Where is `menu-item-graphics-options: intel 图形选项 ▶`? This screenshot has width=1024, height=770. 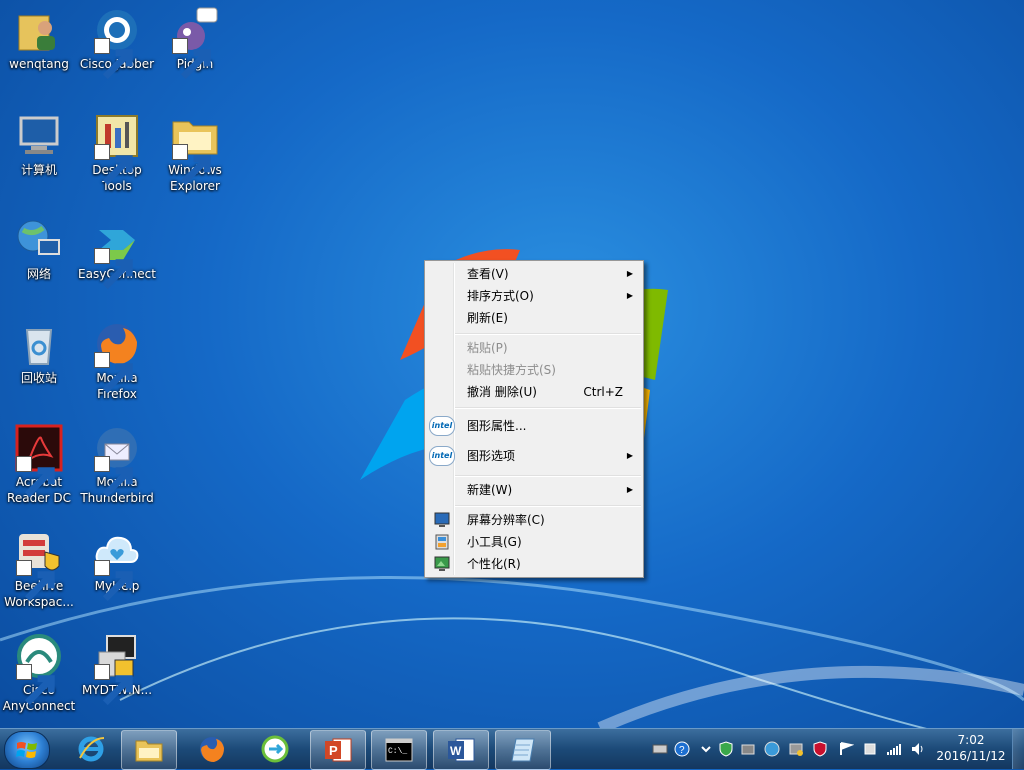 menu-item-graphics-options: intel 图形选项 ▶ is located at coordinates (534, 456).